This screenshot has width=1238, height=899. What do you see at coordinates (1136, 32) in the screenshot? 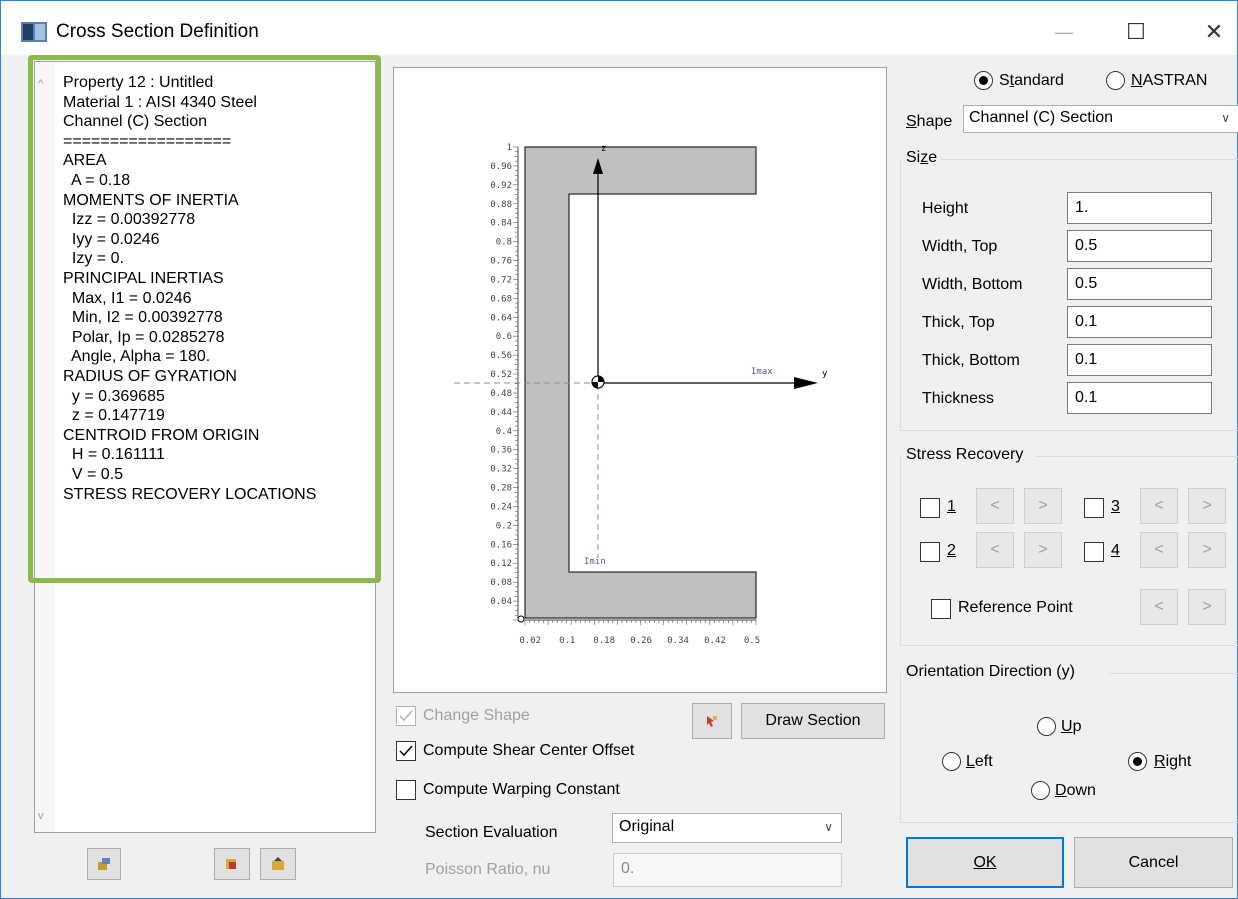
I see `maximize-button: ☐` at bounding box center [1136, 32].